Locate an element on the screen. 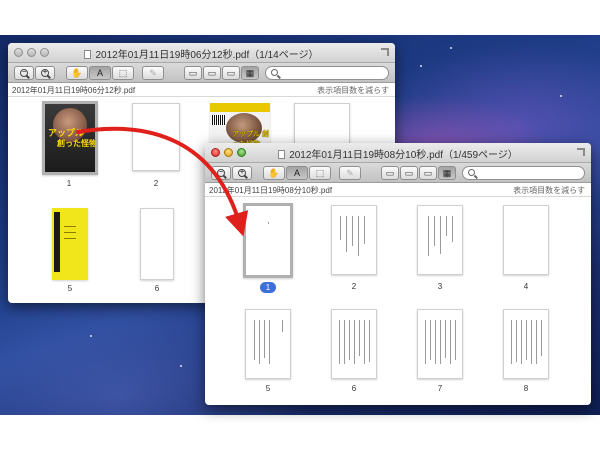 The height and width of the screenshot is (450, 600). arrow-overlay is located at coordinates (162, 181).